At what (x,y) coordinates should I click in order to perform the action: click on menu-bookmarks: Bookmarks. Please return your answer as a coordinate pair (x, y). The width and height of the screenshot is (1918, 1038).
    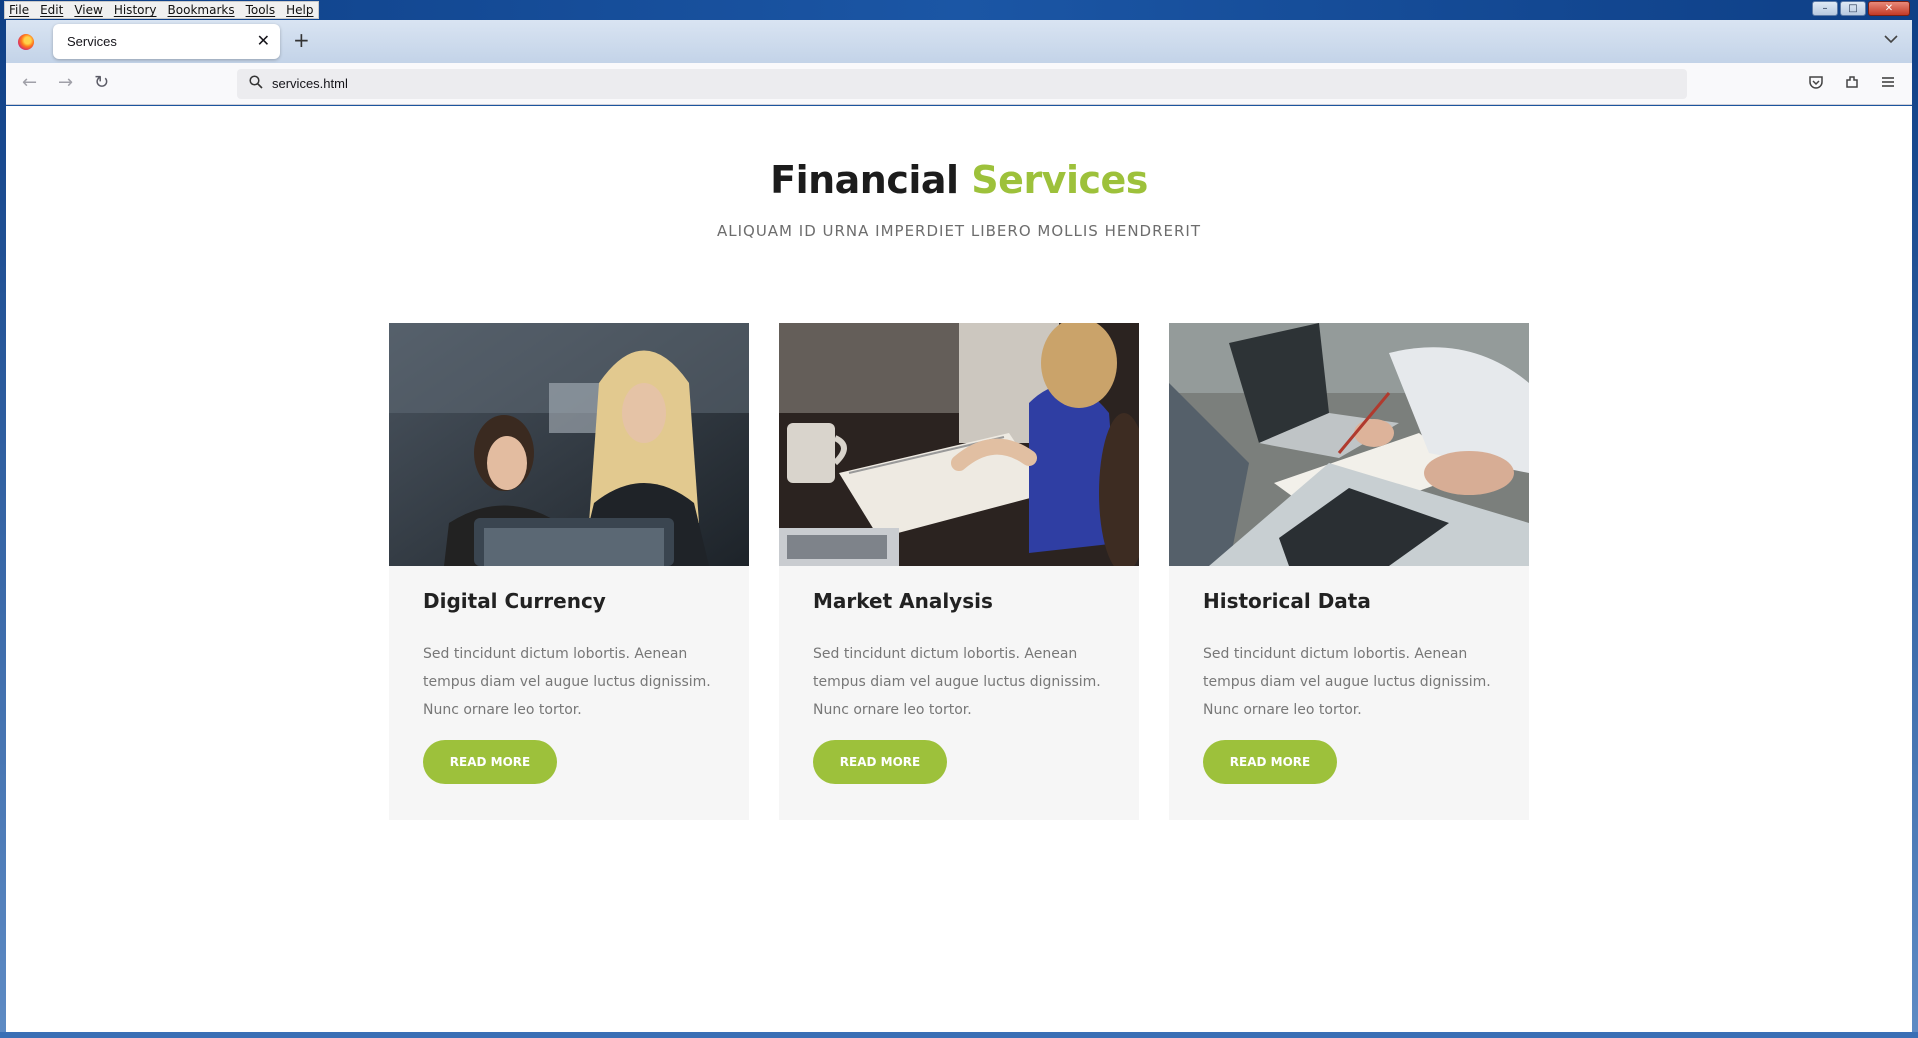
    Looking at the image, I should click on (201, 10).